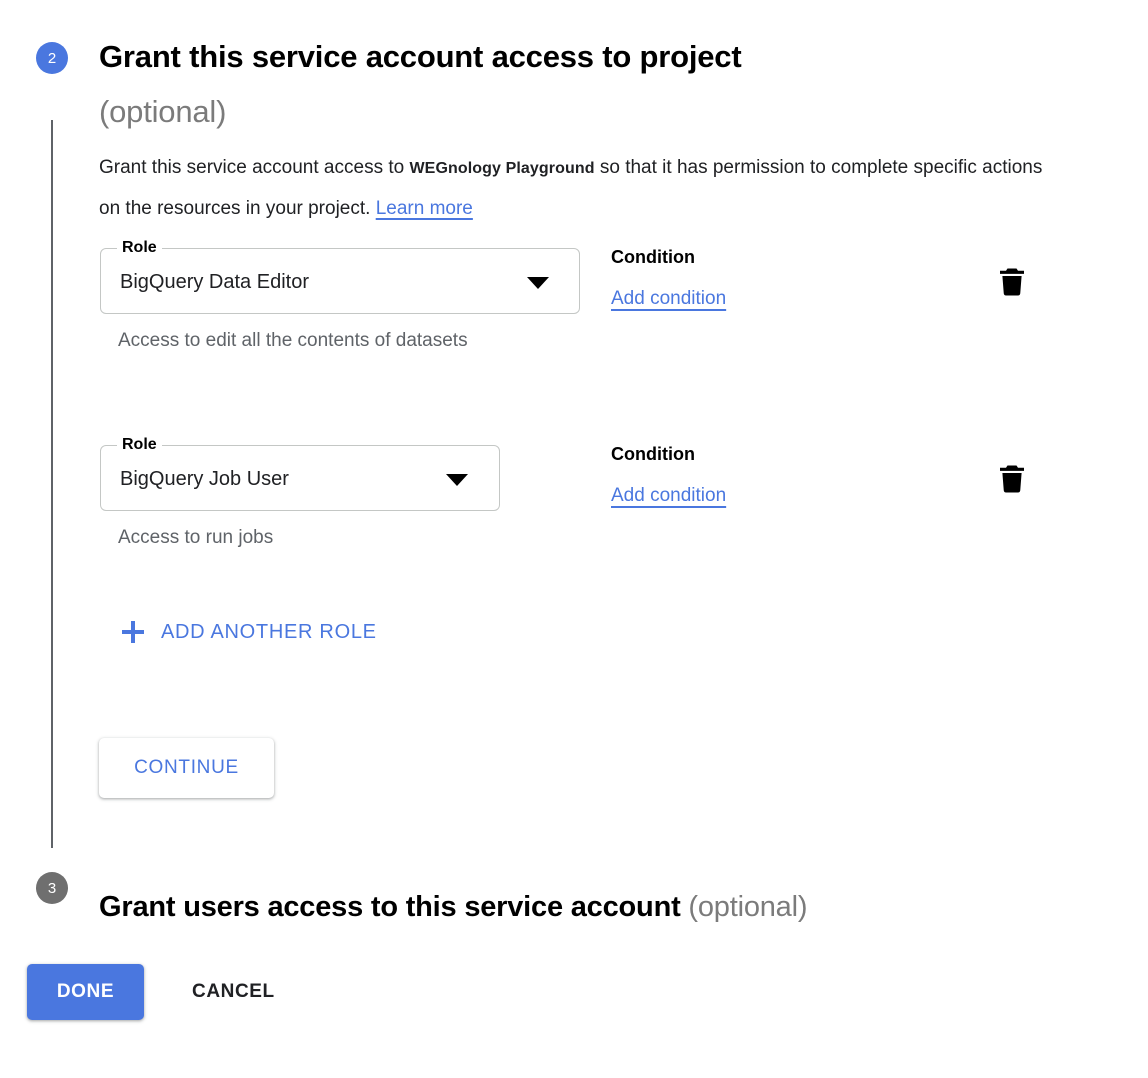  I want to click on role-selected-value: BigQuery Data Editor, so click(214, 282).